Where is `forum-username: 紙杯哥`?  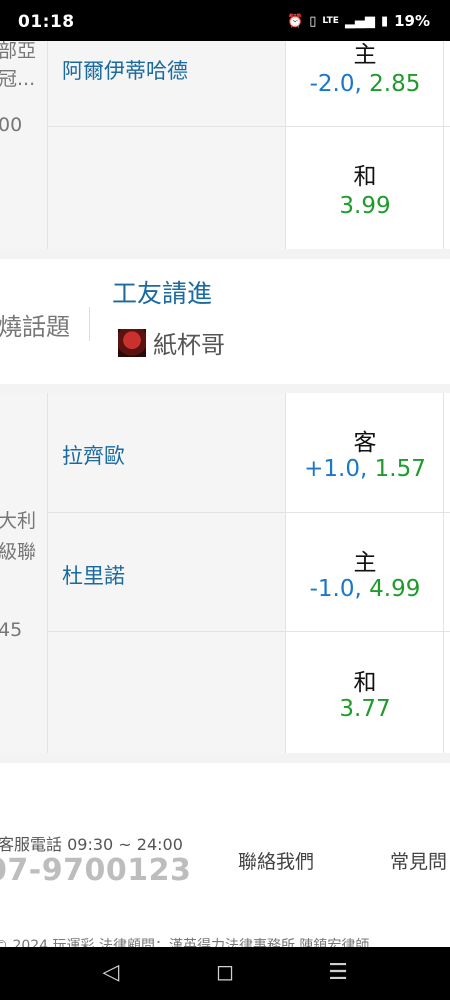
forum-username: 紙杯哥 is located at coordinates (189, 342).